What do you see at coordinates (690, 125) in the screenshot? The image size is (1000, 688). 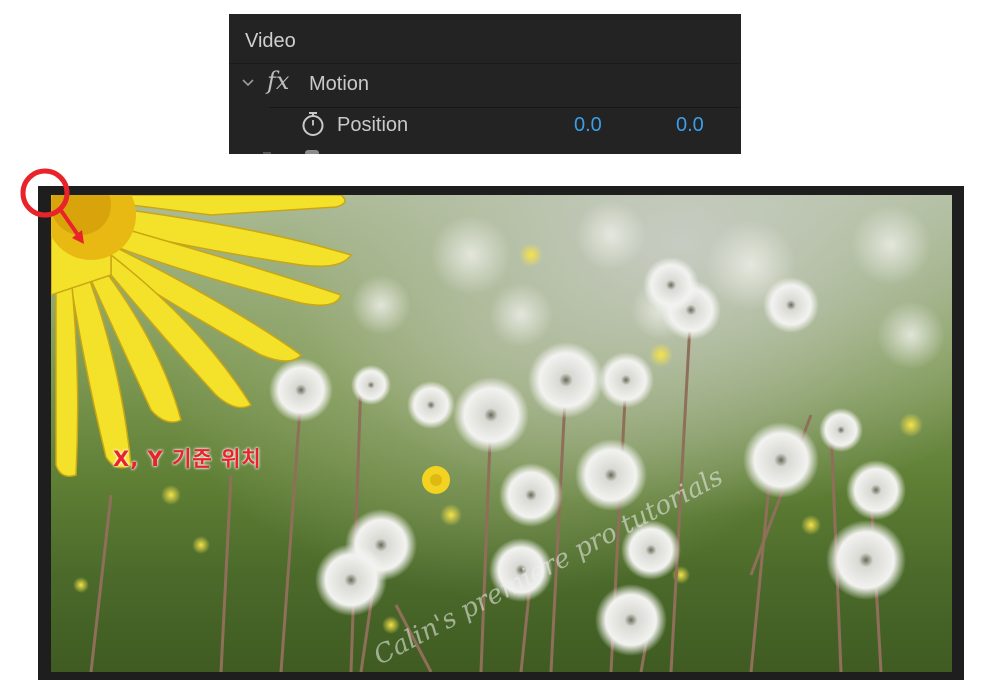 I see `position-y-value: 0.0` at bounding box center [690, 125].